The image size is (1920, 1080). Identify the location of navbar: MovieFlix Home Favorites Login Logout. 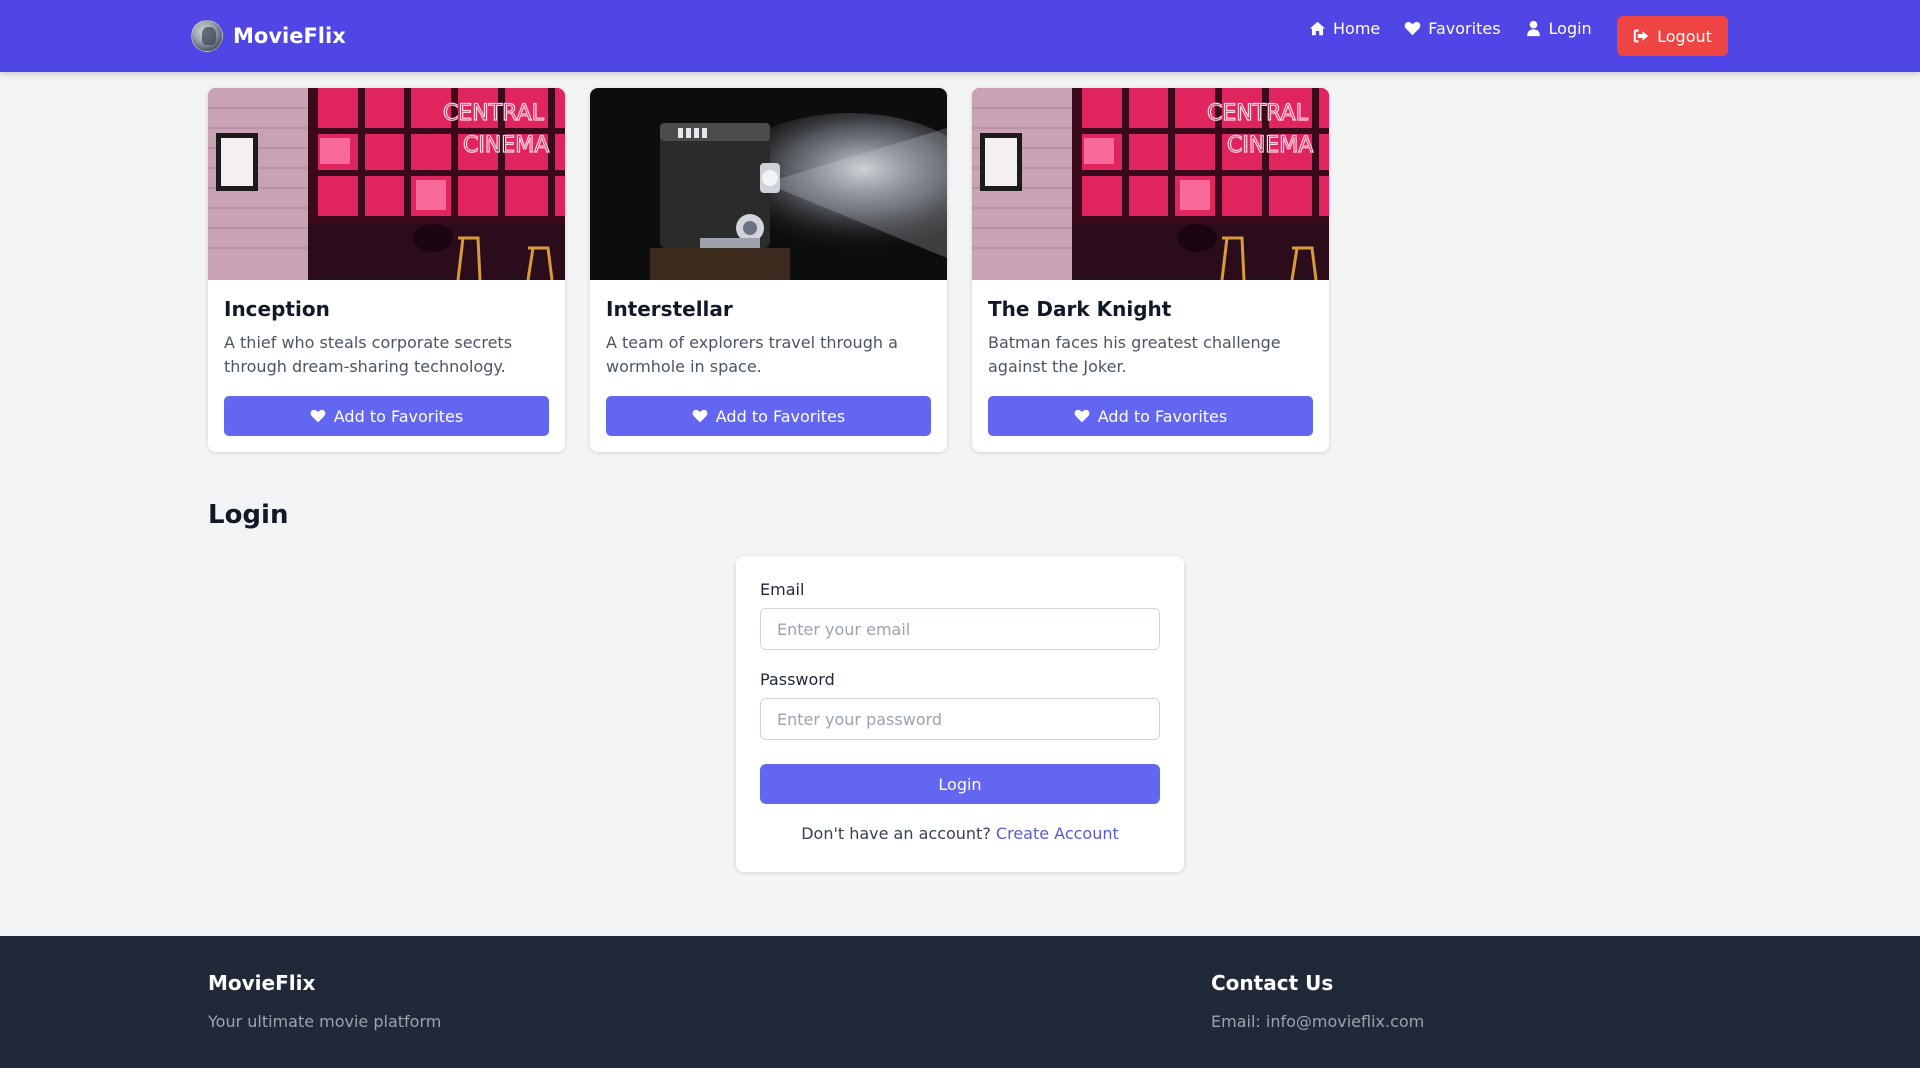
(960, 36).